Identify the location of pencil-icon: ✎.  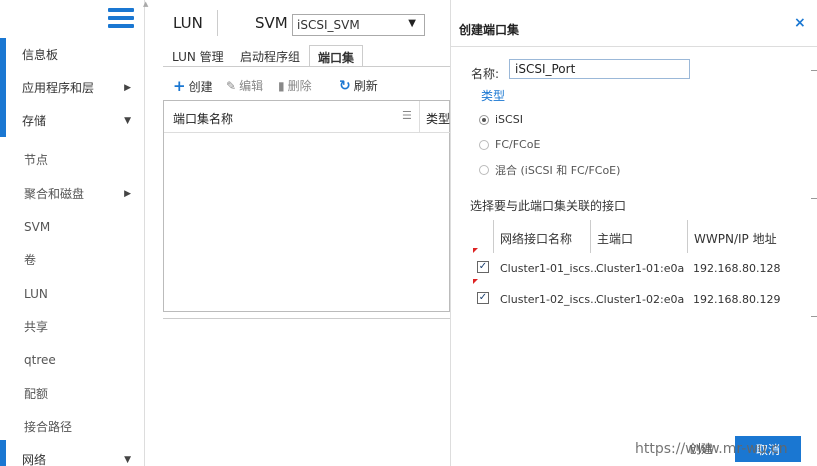
(231, 85).